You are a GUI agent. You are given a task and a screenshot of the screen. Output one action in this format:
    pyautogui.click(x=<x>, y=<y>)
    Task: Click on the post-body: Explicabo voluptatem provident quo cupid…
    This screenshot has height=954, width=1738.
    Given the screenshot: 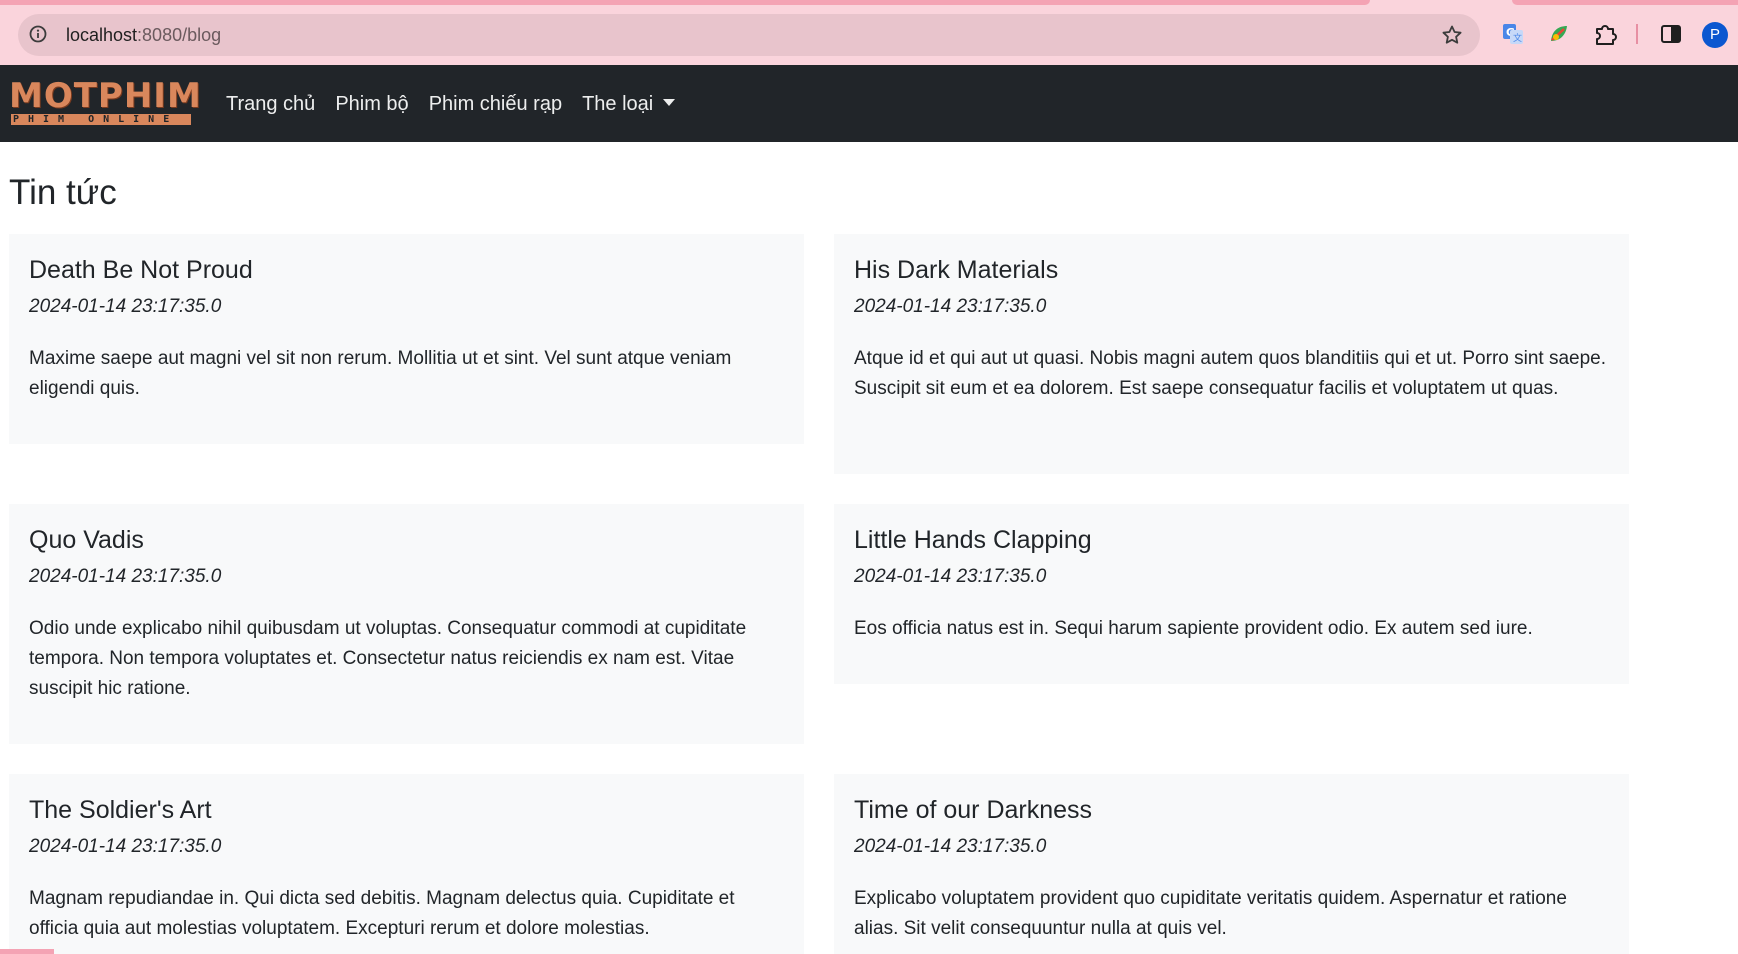 What is the action you would take?
    pyautogui.click(x=1210, y=913)
    